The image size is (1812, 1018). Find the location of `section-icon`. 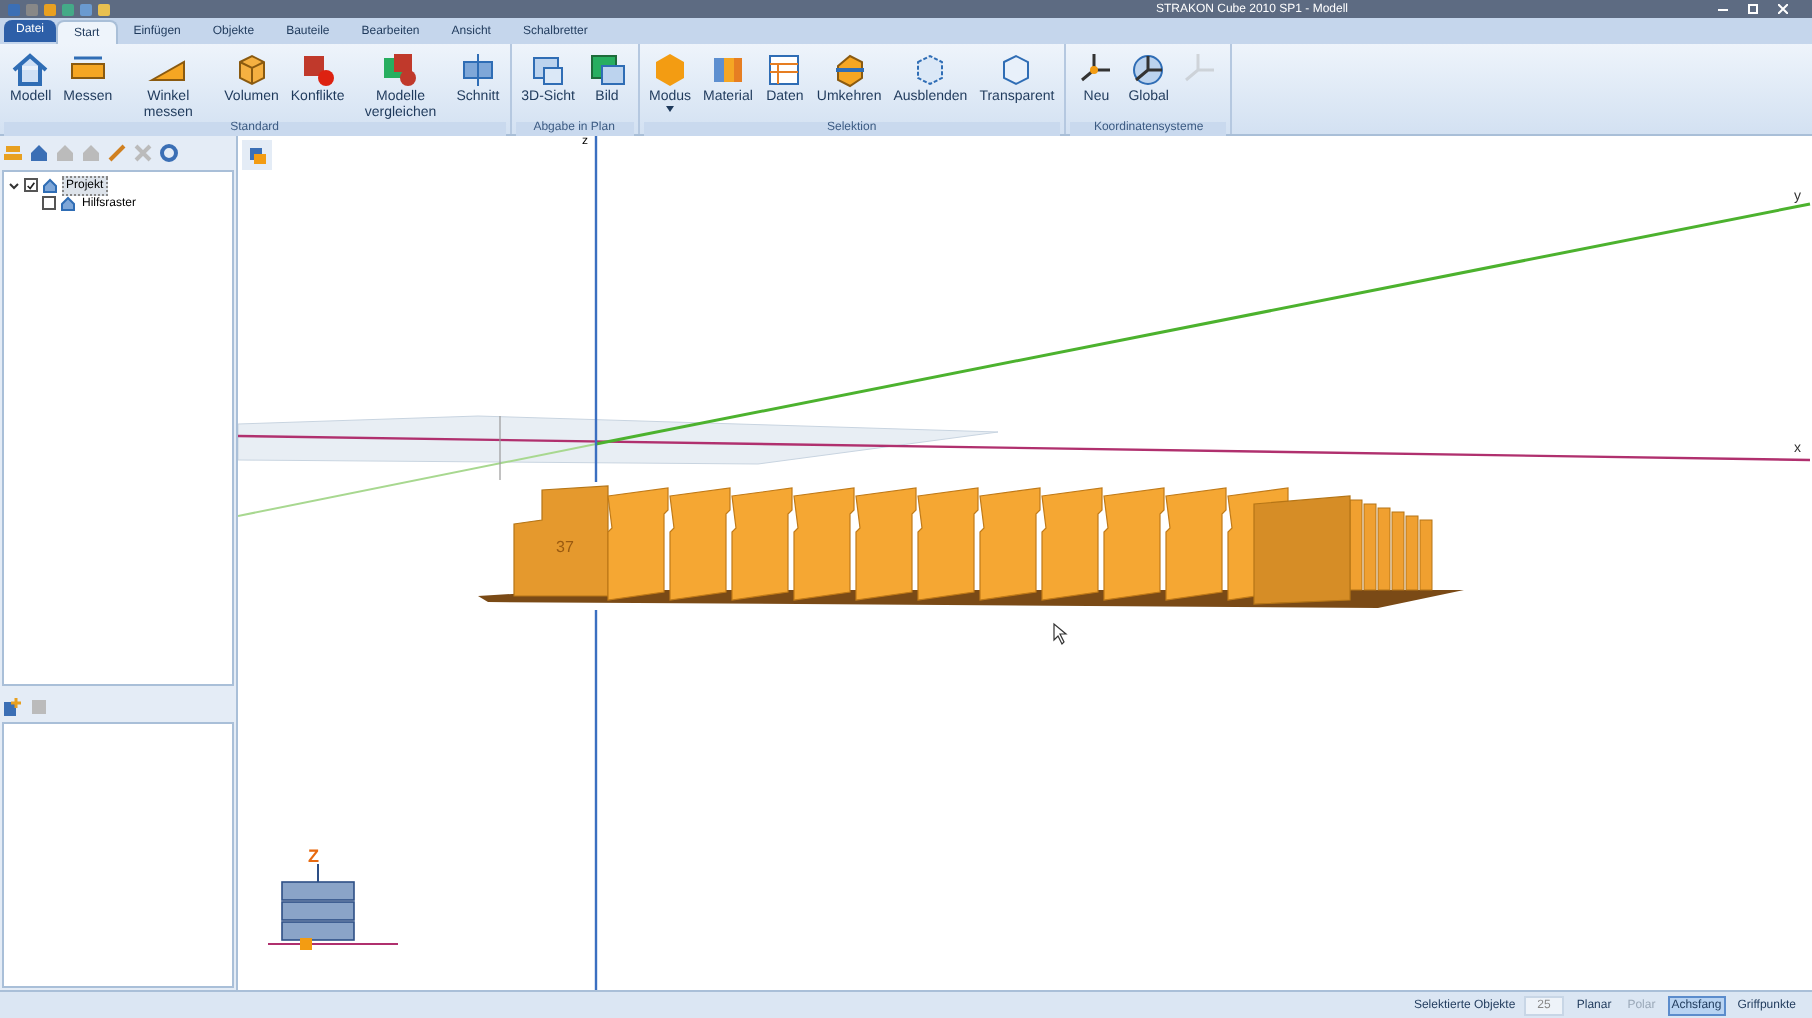

section-icon is located at coordinates (477, 70).